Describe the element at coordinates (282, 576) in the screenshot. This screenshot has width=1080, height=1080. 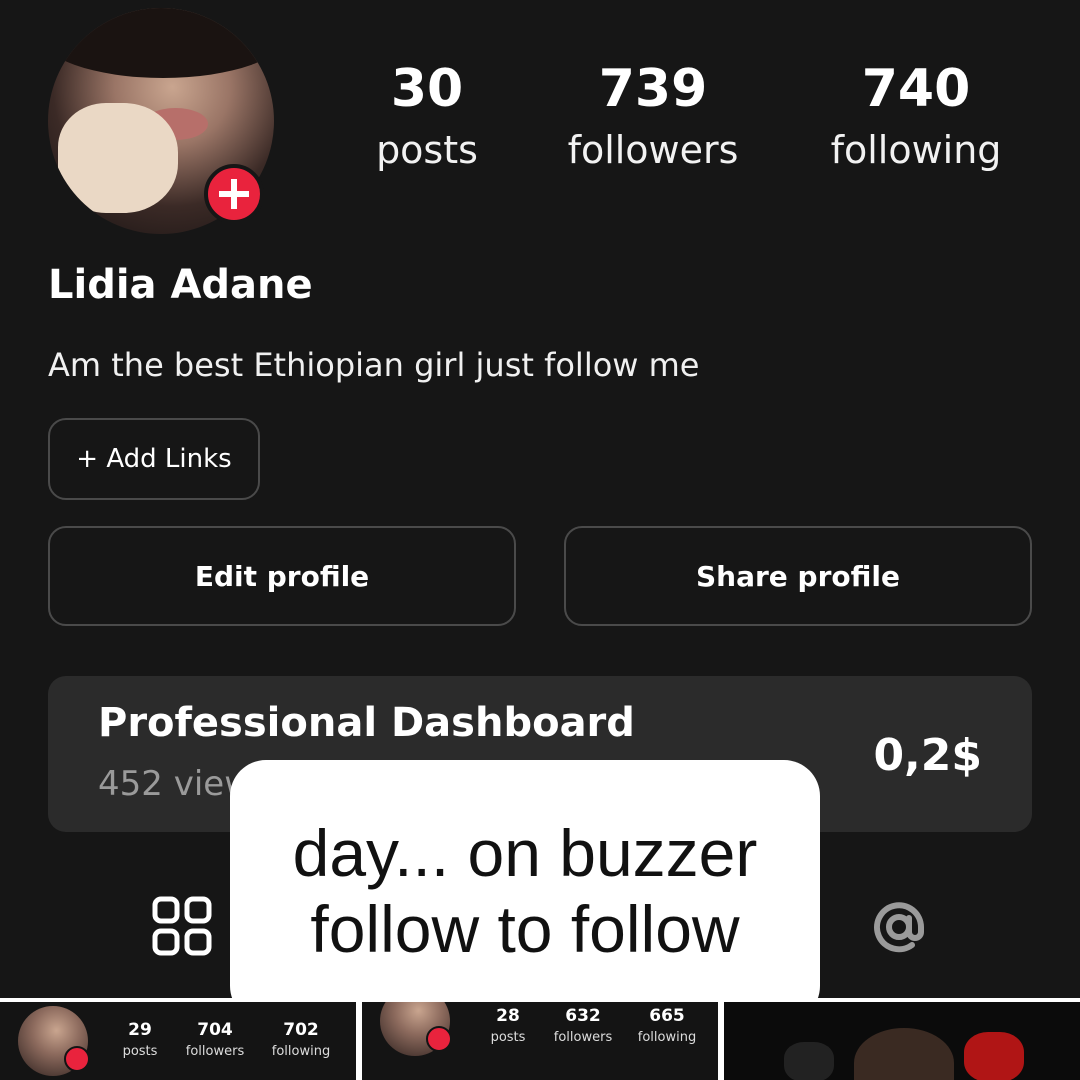
I see `edit-profile-button: Edit profile` at that location.